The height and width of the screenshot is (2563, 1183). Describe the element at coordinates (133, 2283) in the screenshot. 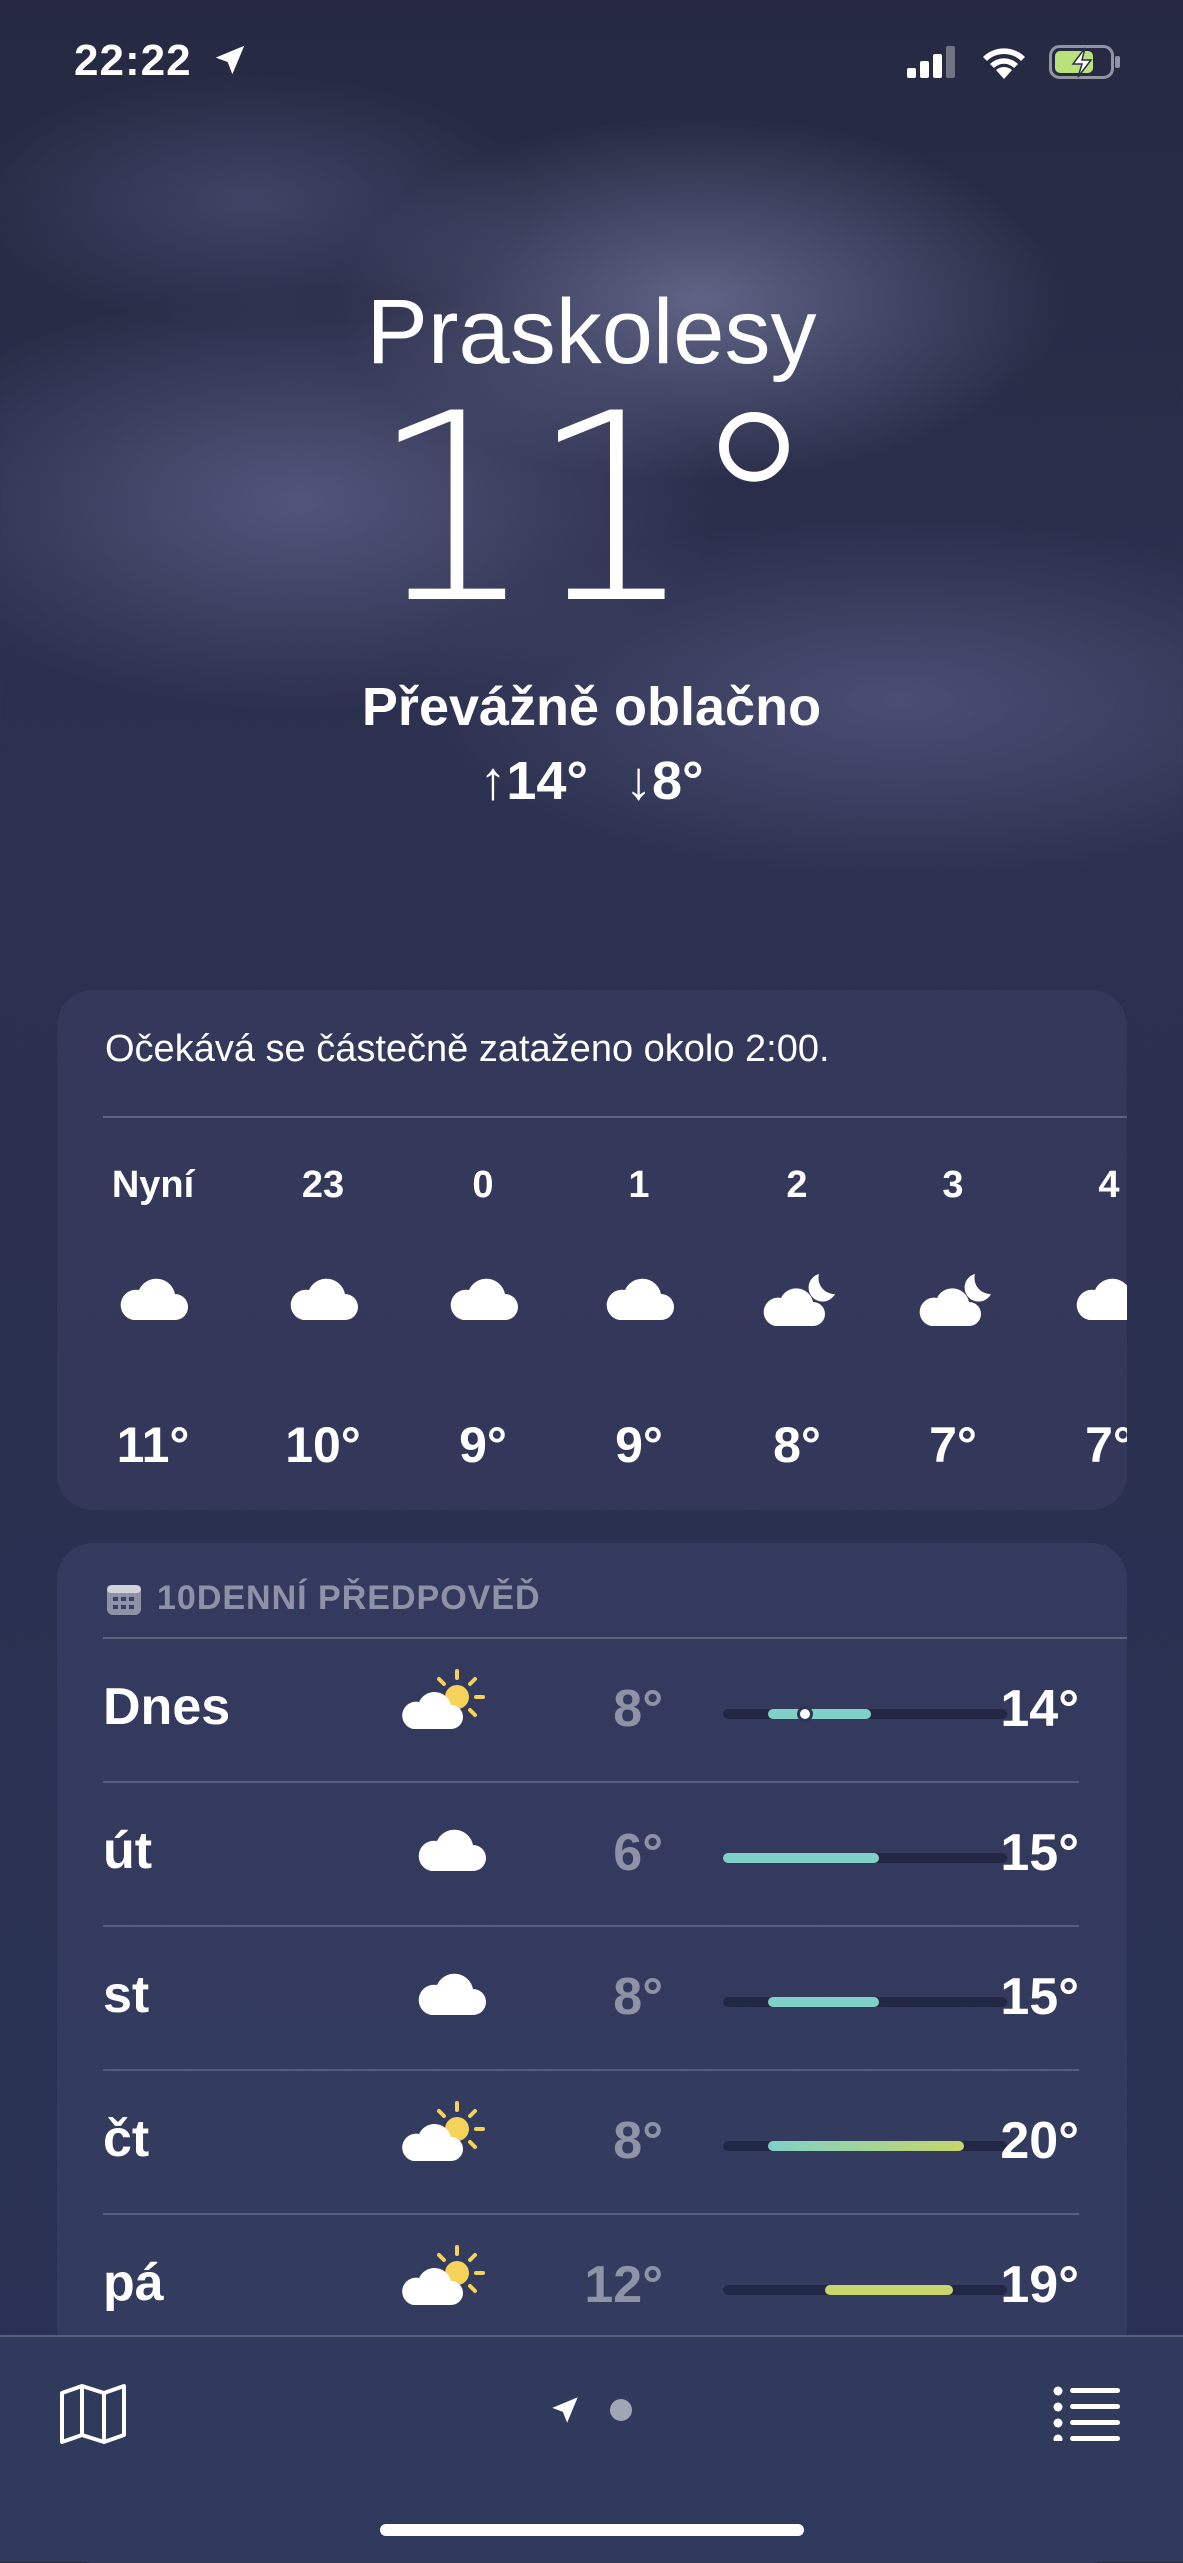

I see `day-name: pá` at that location.